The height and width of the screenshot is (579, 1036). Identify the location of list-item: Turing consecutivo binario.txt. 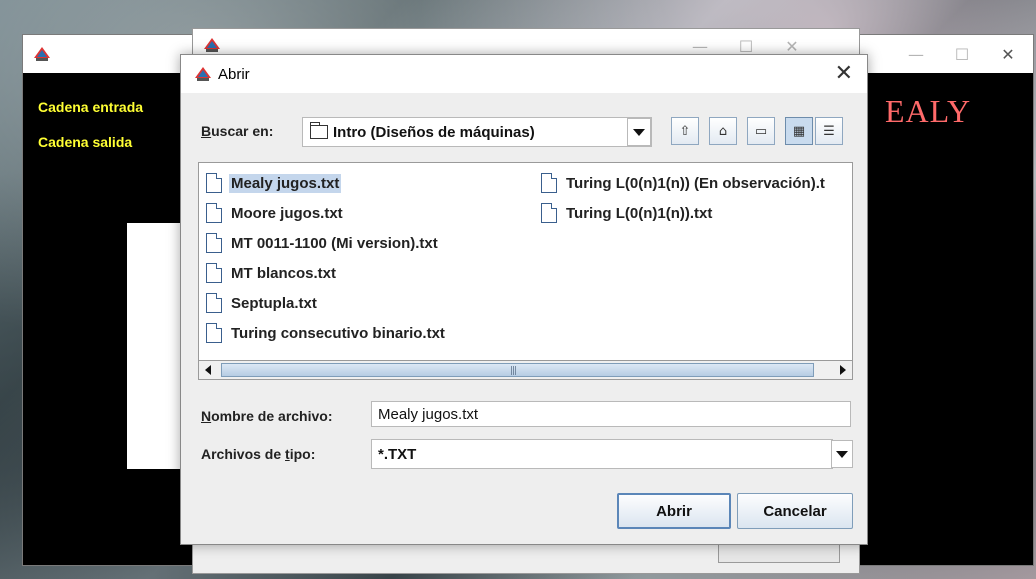
(326, 333).